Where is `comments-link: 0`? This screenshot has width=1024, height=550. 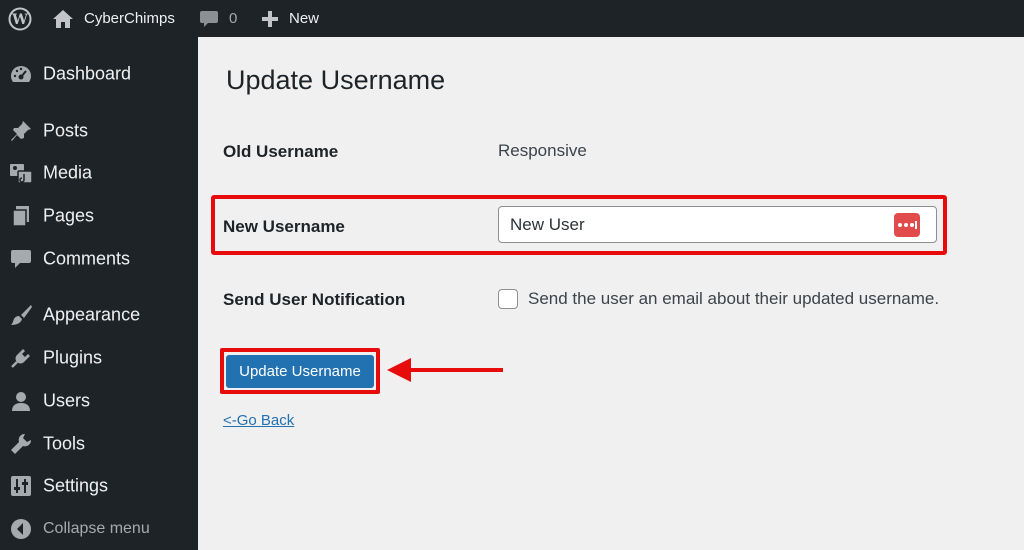
comments-link: 0 is located at coordinates (218, 18).